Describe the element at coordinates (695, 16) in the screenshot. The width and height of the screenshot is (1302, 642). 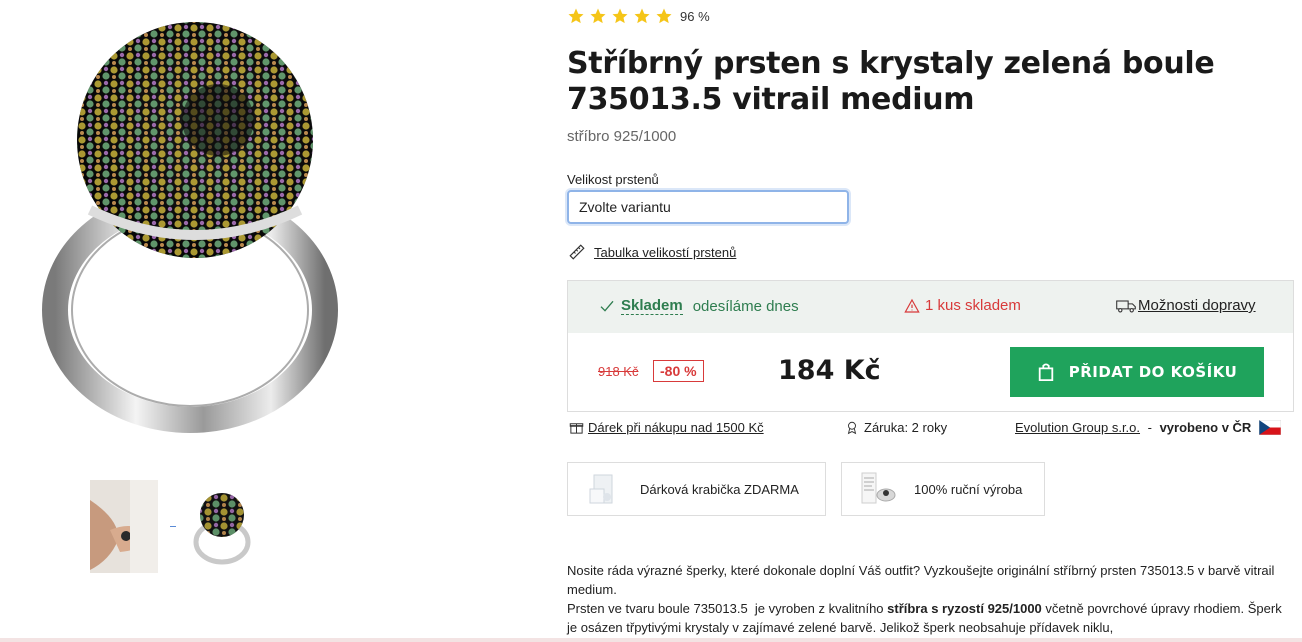
I see `rating-percent: 96 %` at that location.